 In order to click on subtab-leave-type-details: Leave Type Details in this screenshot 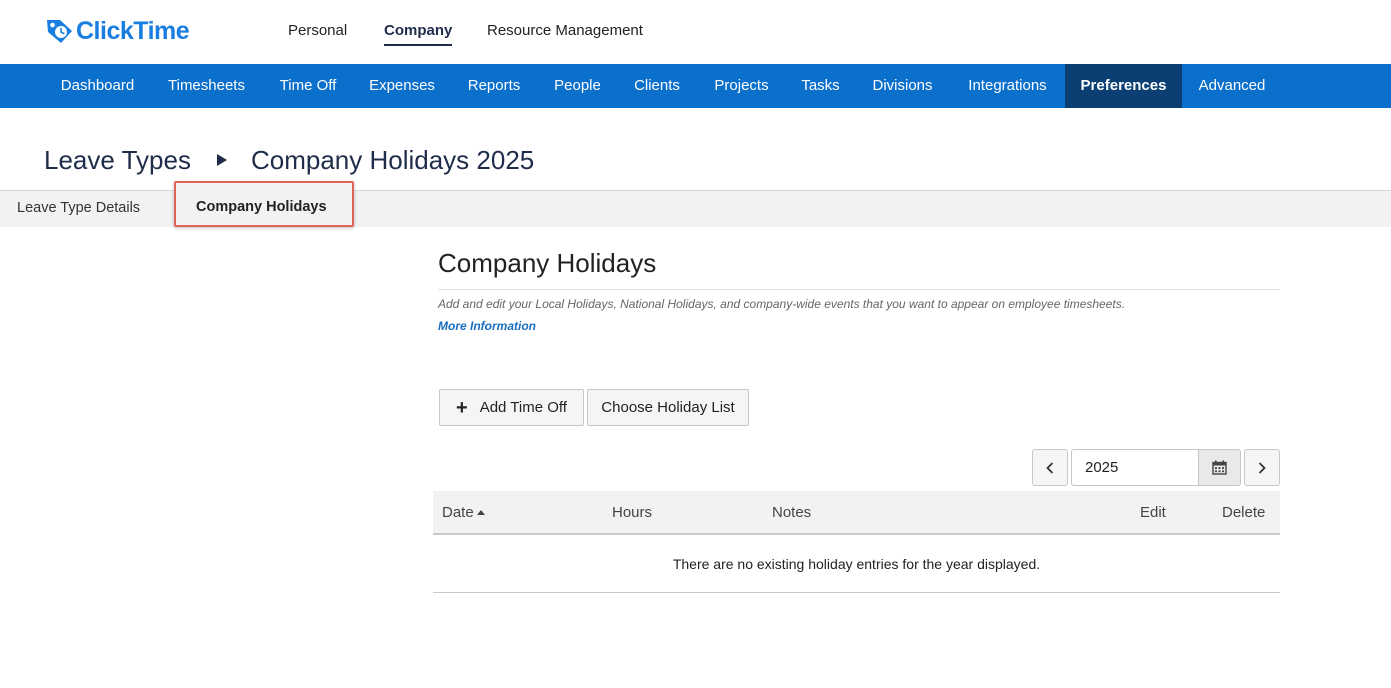, I will do `click(78, 209)`.